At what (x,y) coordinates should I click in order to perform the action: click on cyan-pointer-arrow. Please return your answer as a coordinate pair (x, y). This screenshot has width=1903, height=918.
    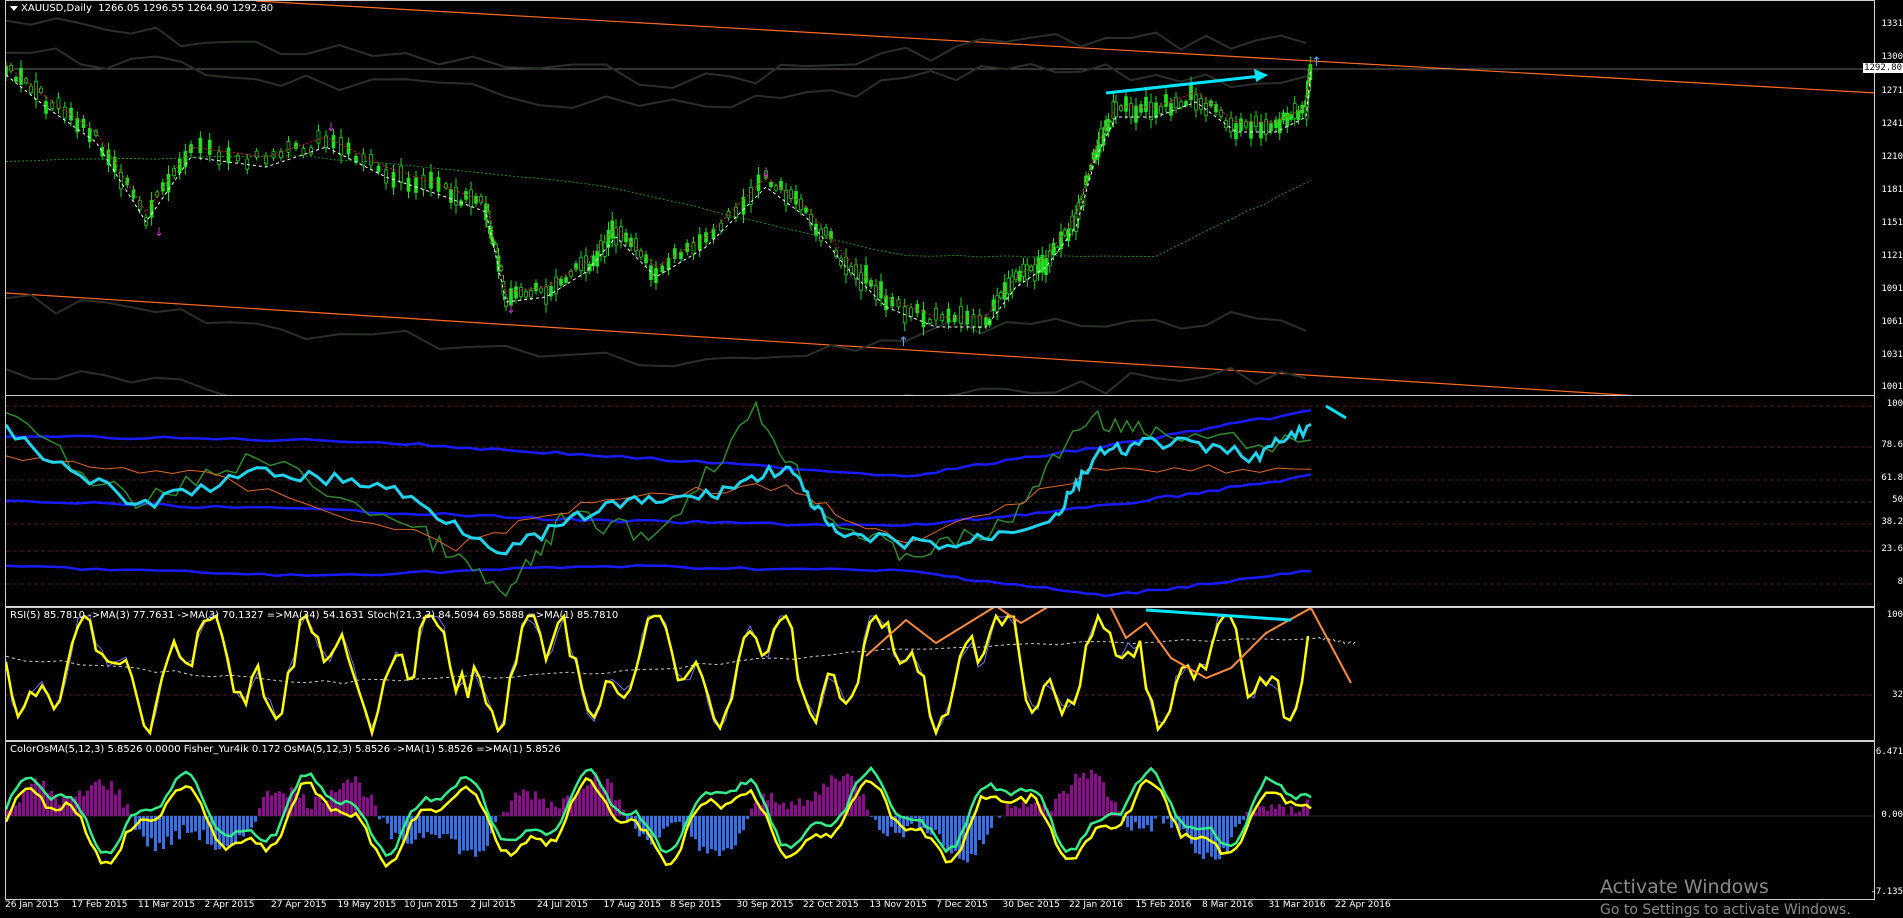
    Looking at the image, I should click on (1336, 412).